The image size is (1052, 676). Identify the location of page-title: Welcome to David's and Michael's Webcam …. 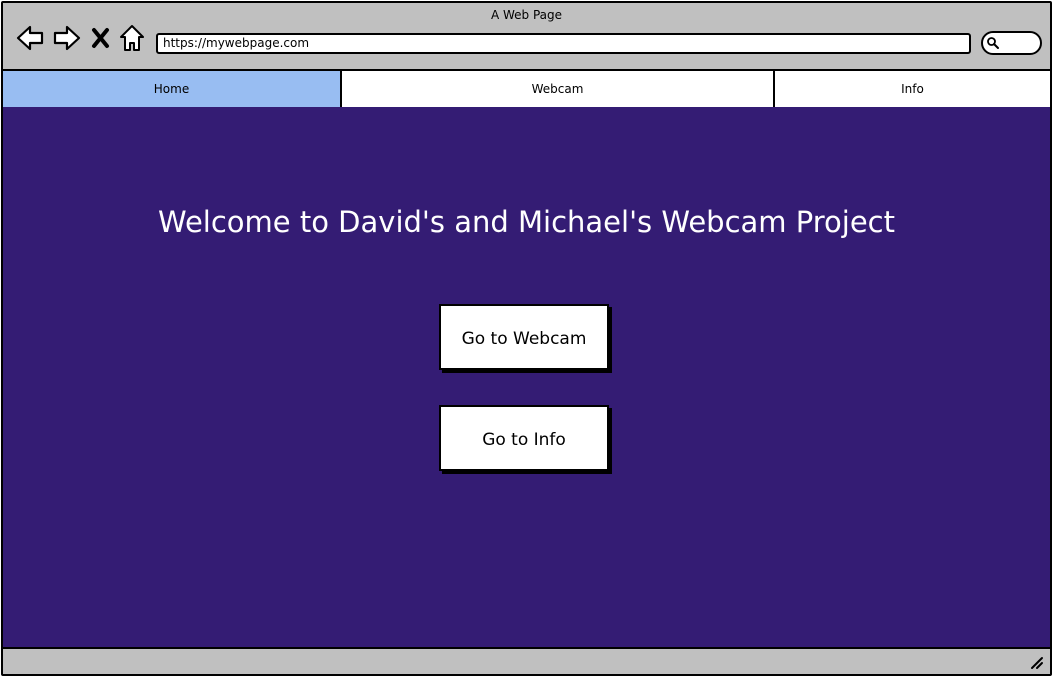
(526, 222).